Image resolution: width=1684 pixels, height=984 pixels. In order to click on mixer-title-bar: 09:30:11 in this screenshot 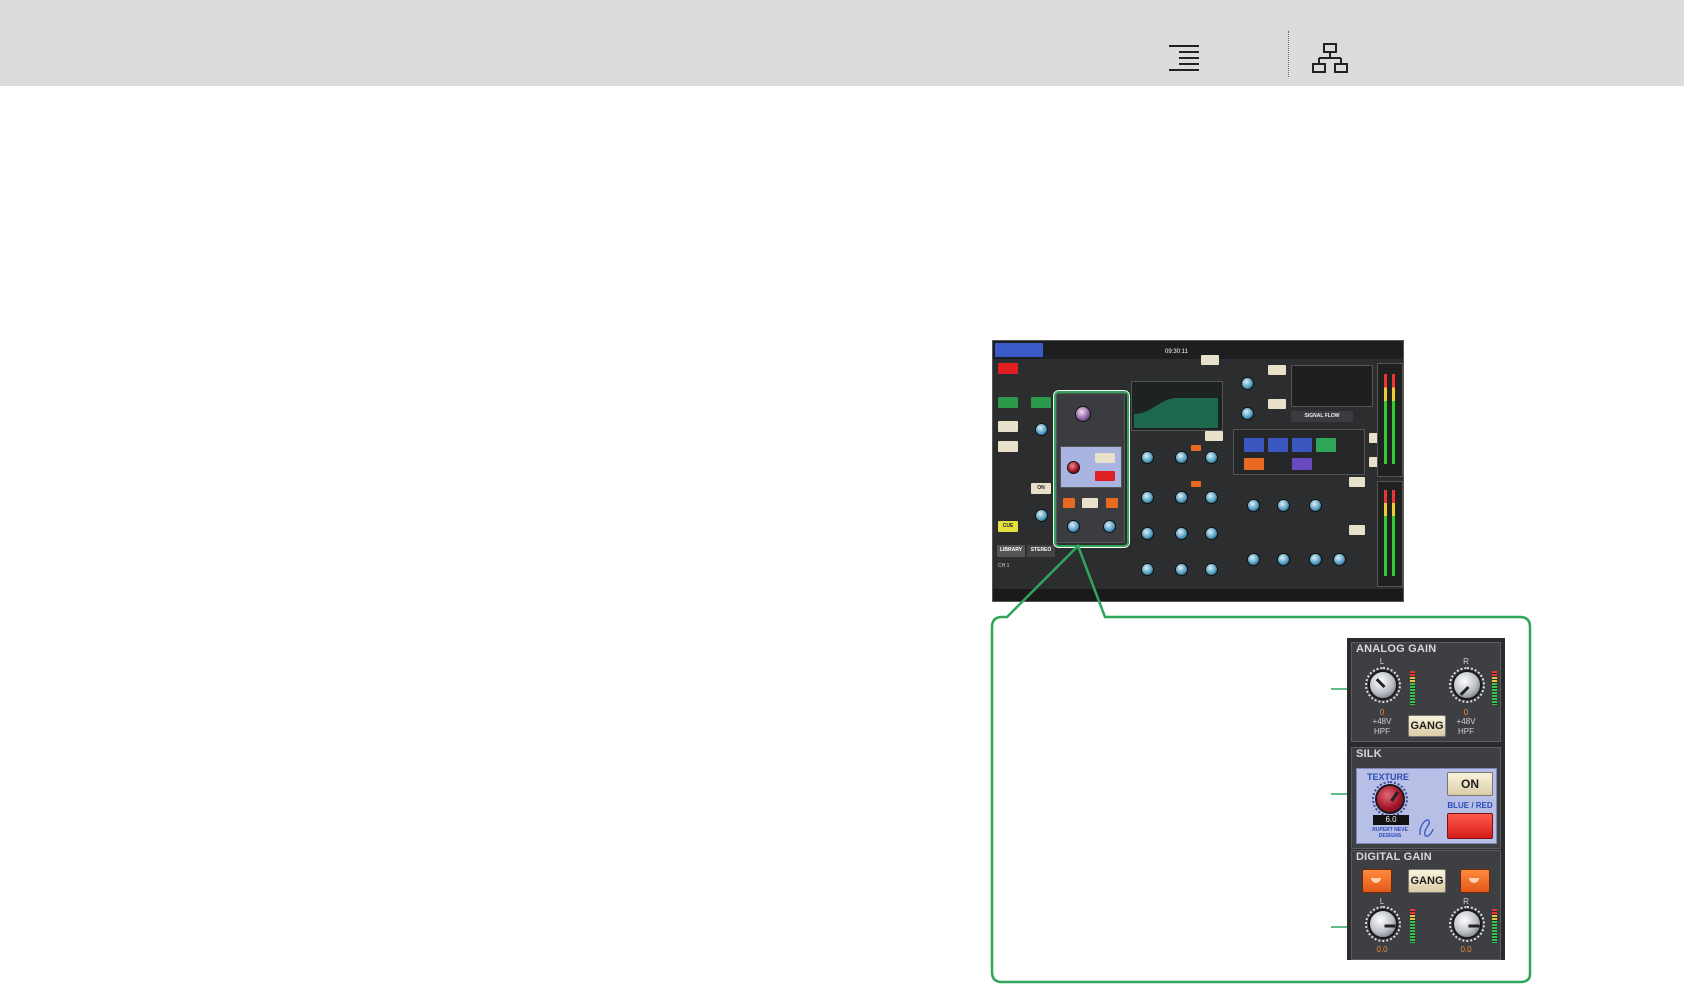, I will do `click(1198, 350)`.